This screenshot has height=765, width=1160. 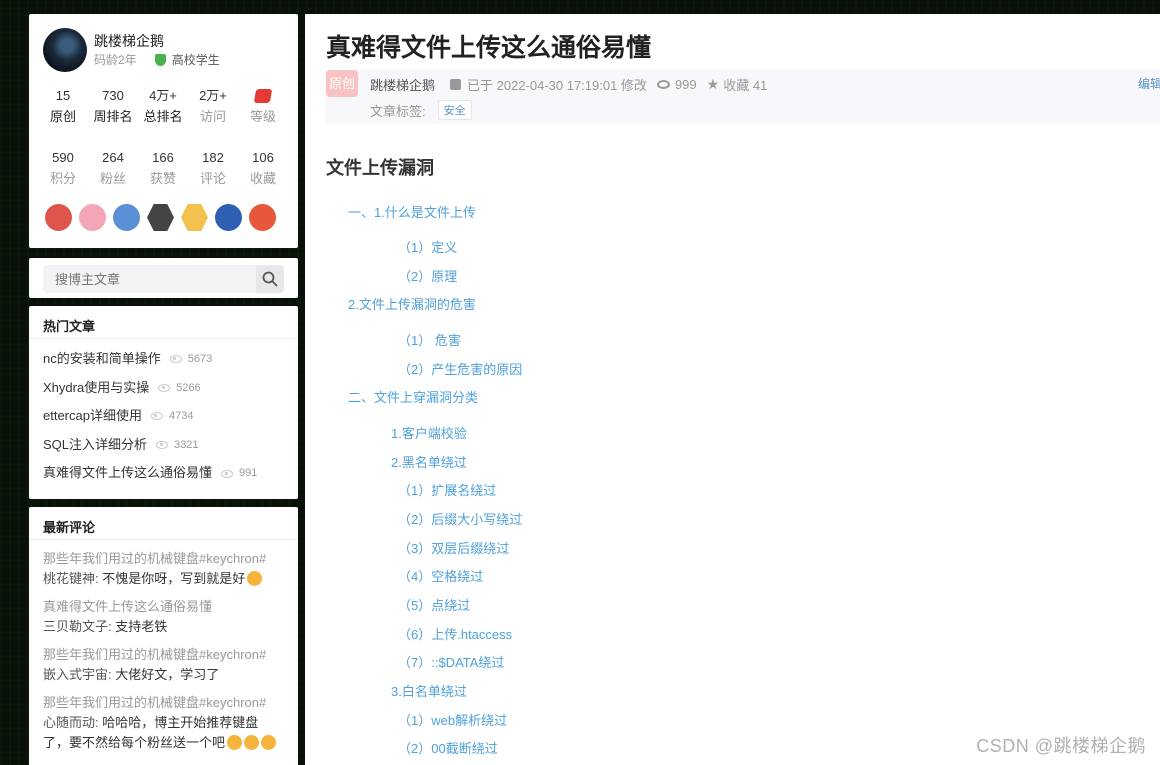 I want to click on author-meta: 码龄2年 高校学生, so click(x=157, y=59).